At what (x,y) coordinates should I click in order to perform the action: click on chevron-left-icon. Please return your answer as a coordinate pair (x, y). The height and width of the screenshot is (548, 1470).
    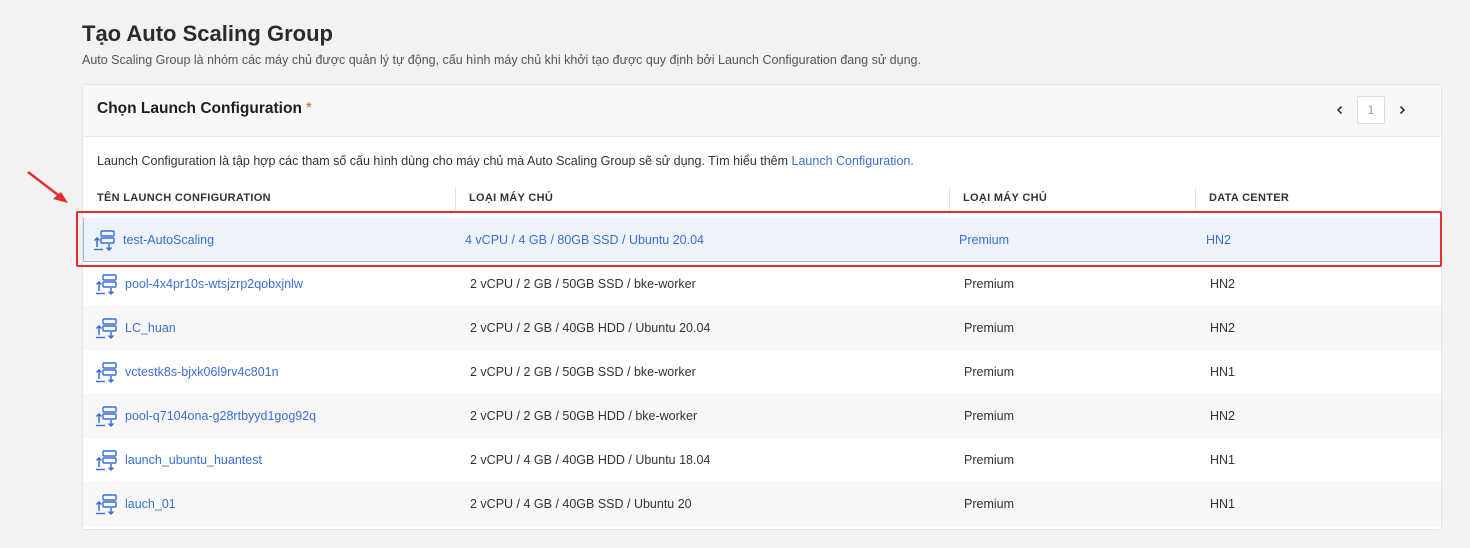
    Looking at the image, I should click on (1339, 110).